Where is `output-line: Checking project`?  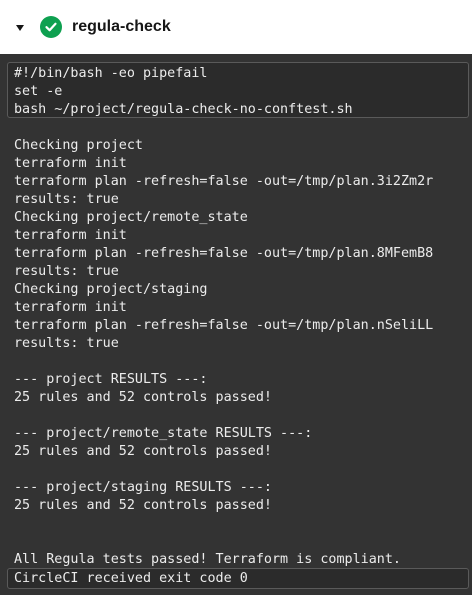
output-line: Checking project is located at coordinates (78, 145).